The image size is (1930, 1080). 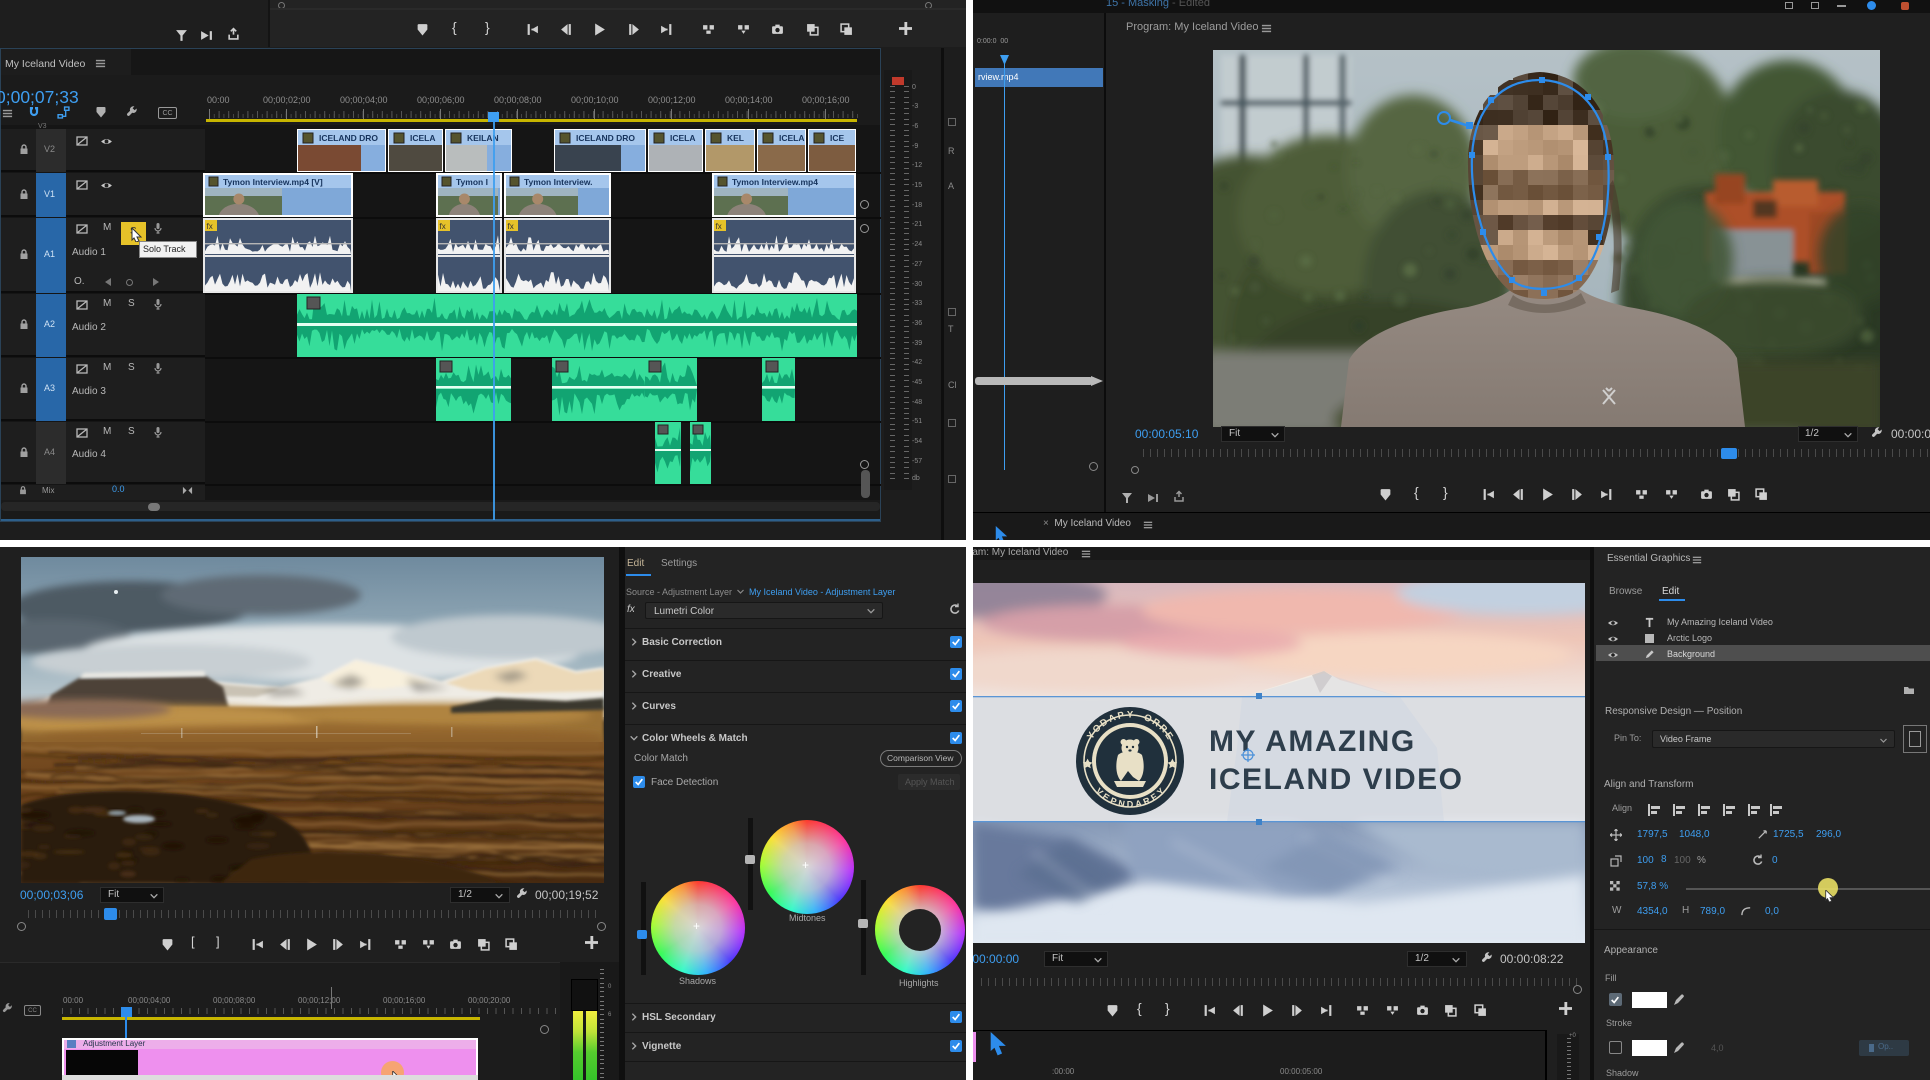 I want to click on svg-text: Tymon Interview.mp4, so click(x=775, y=182).